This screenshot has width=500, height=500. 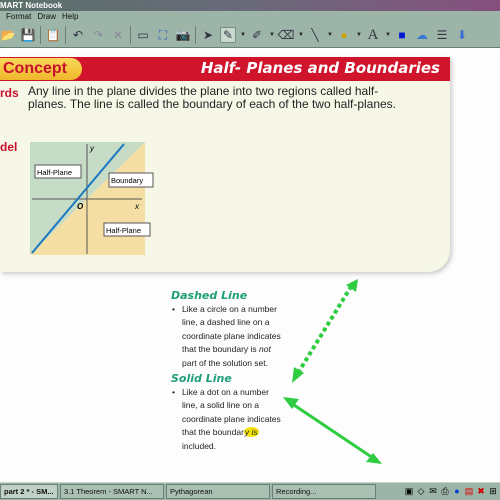 What do you see at coordinates (344, 35) in the screenshot?
I see `shape-icon: ●` at bounding box center [344, 35].